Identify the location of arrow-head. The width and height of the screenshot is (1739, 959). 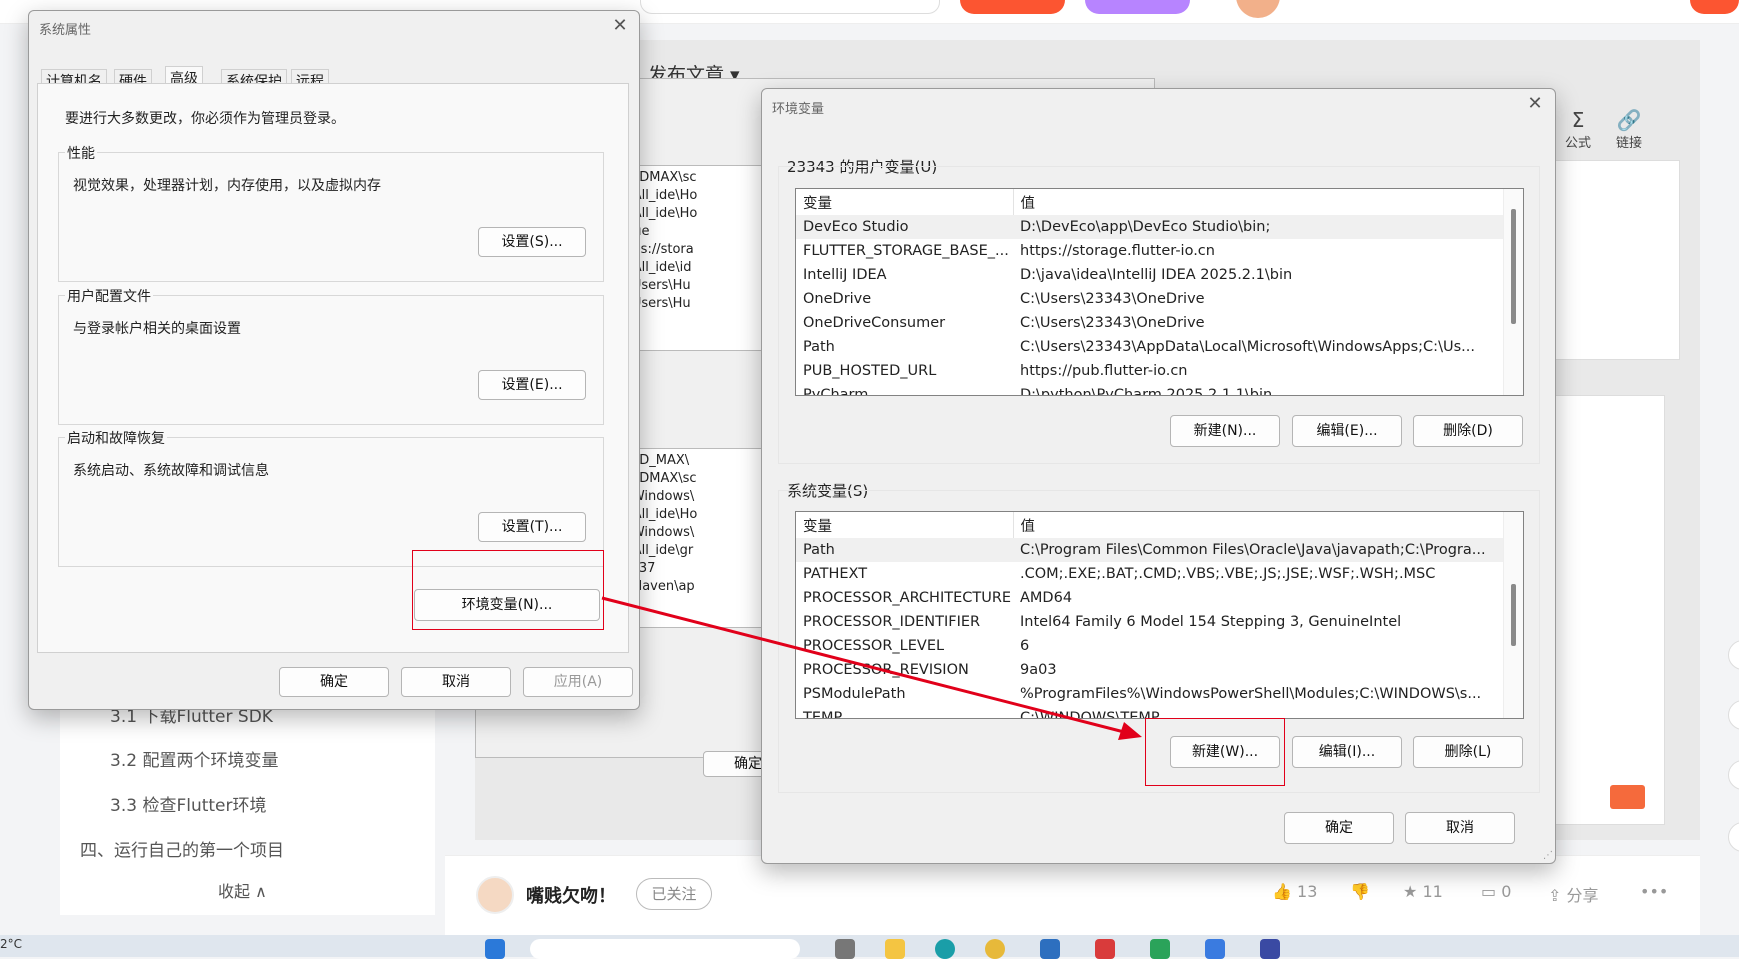
(1130, 731).